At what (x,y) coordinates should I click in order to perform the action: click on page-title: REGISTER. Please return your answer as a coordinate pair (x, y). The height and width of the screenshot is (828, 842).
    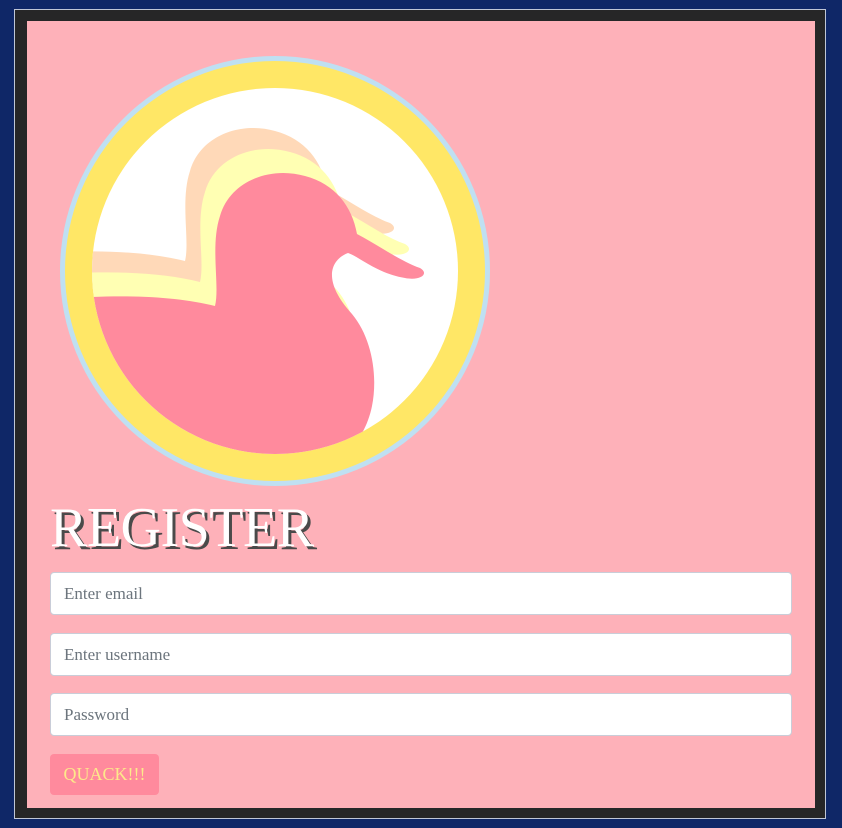
    Looking at the image, I should click on (182, 528).